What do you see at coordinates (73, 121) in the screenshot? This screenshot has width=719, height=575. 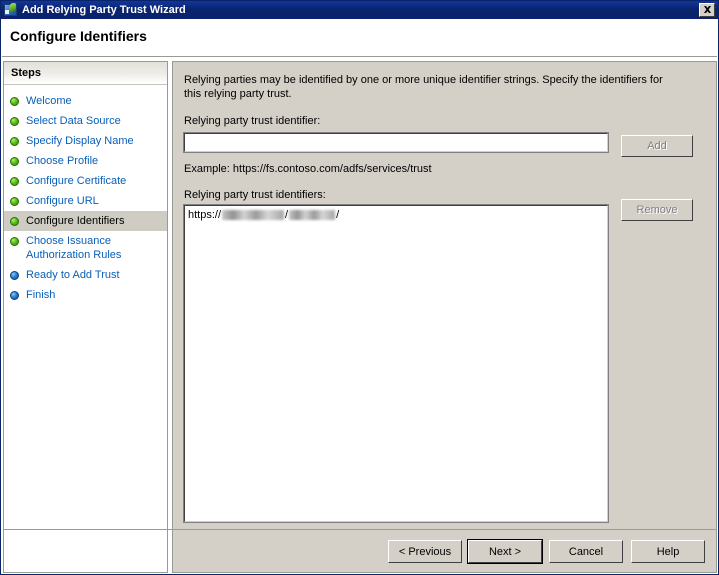 I see `sidebar-item-label: Select Data Source` at bounding box center [73, 121].